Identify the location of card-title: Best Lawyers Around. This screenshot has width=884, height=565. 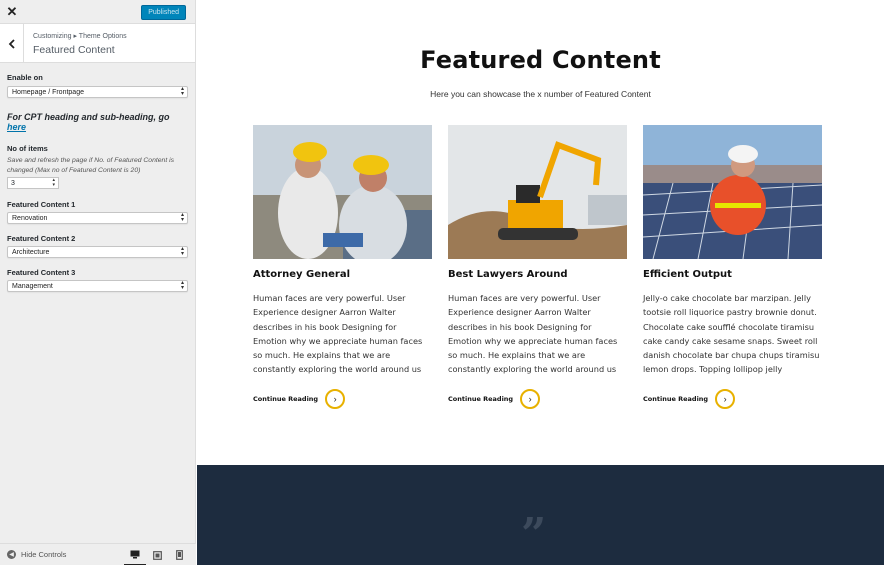
(537, 274).